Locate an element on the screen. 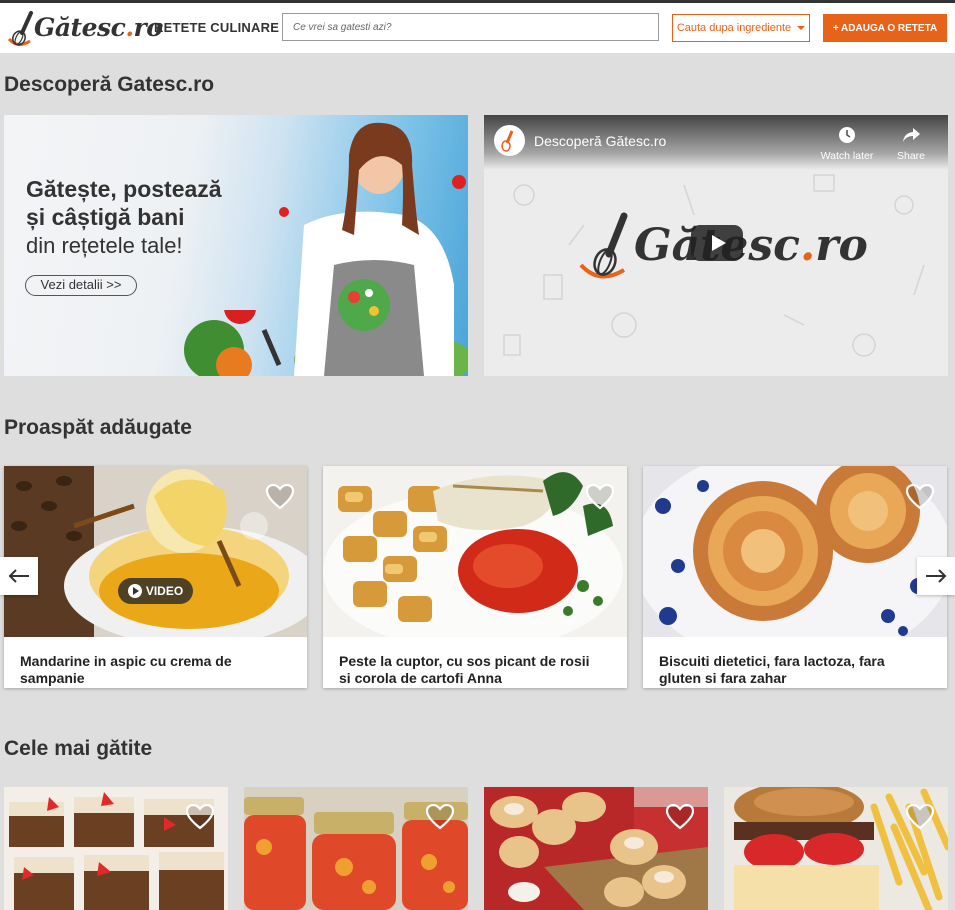 The width and height of the screenshot is (955, 910). add-recipe-label: + ADAUGA O RETETA is located at coordinates (885, 28).